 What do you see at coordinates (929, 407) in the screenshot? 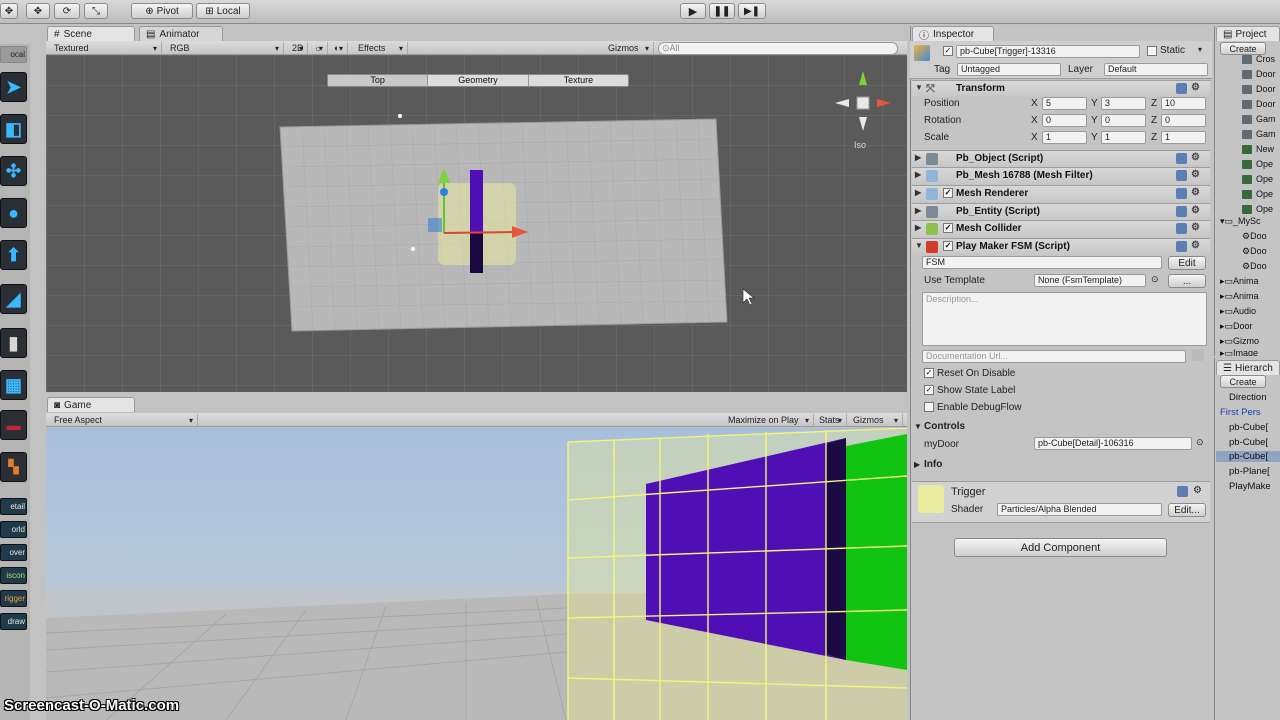
I see `enable-debugflow-checkbox` at bounding box center [929, 407].